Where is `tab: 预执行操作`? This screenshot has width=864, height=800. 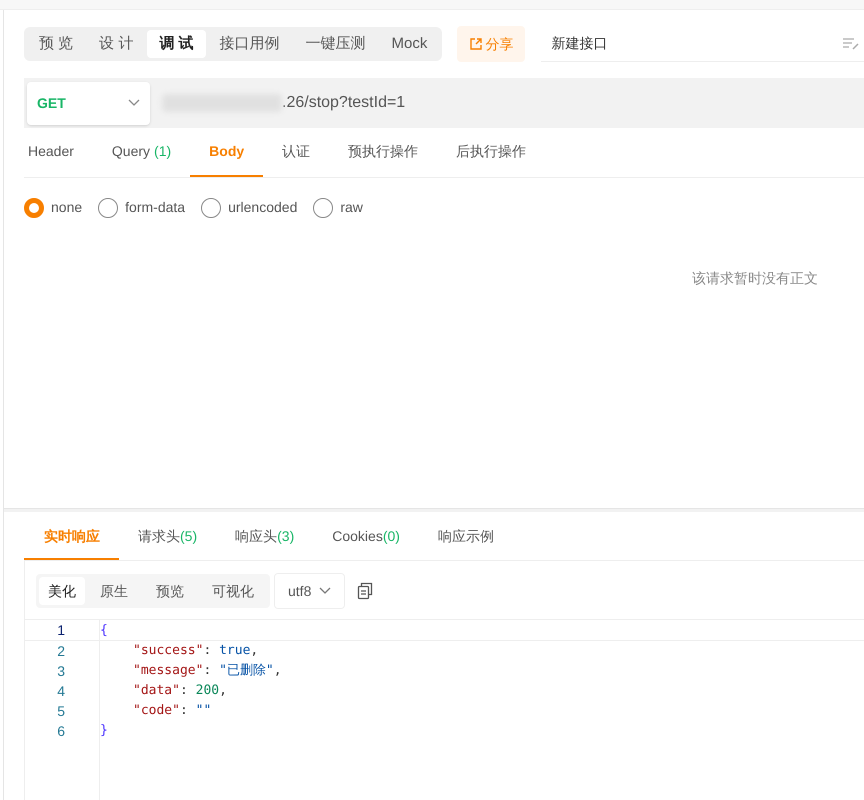 tab: 预执行操作 is located at coordinates (383, 152).